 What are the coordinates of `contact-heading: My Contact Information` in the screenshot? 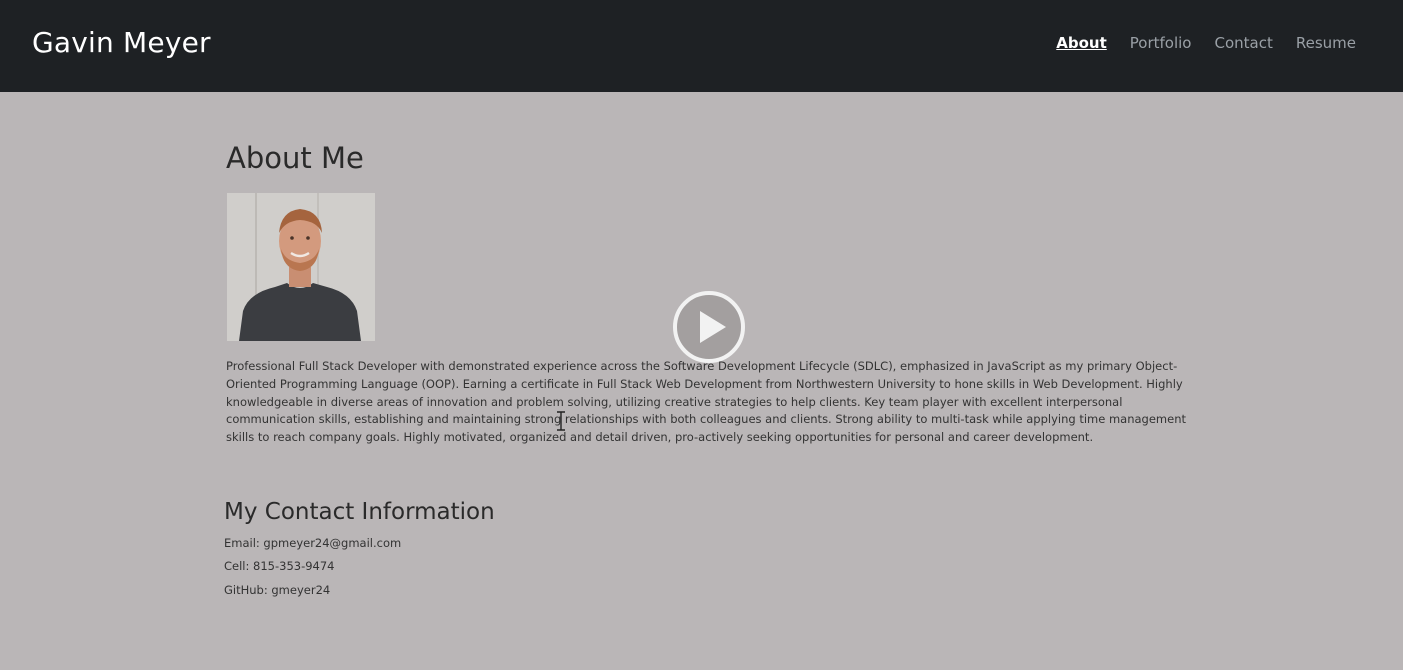 It's located at (359, 512).